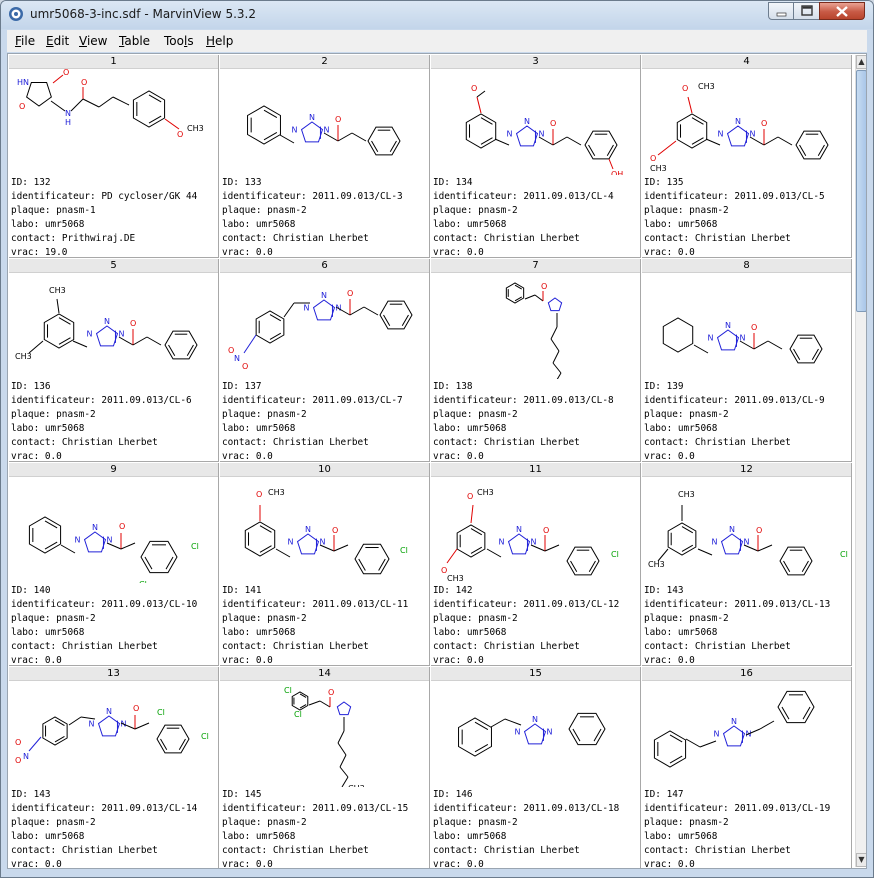 This screenshot has width=874, height=878. I want to click on field-id: ID: 139, so click(734, 387).